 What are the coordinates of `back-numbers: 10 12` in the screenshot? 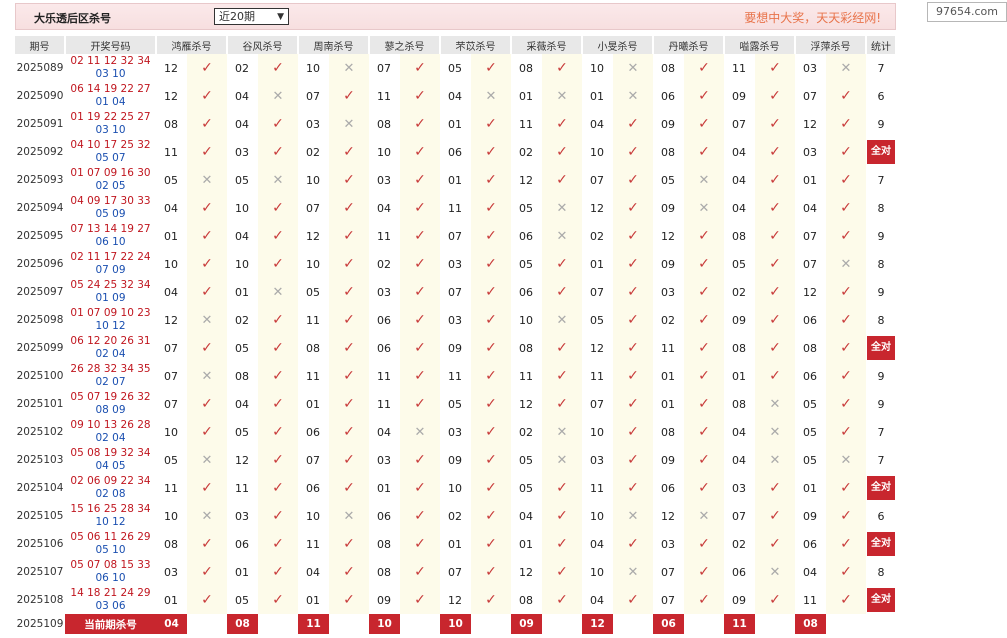 It's located at (110, 326).